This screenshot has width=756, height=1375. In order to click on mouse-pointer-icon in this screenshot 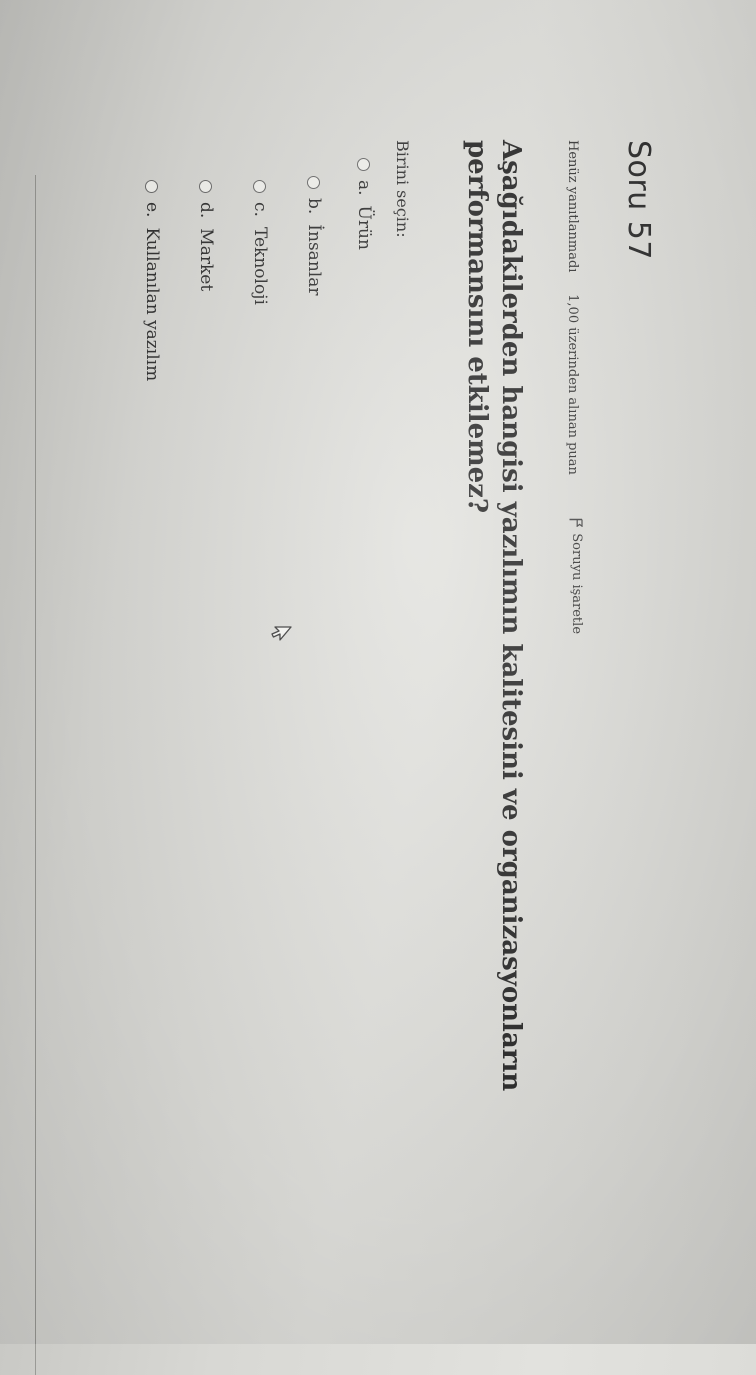, I will do `click(281, 633)`.